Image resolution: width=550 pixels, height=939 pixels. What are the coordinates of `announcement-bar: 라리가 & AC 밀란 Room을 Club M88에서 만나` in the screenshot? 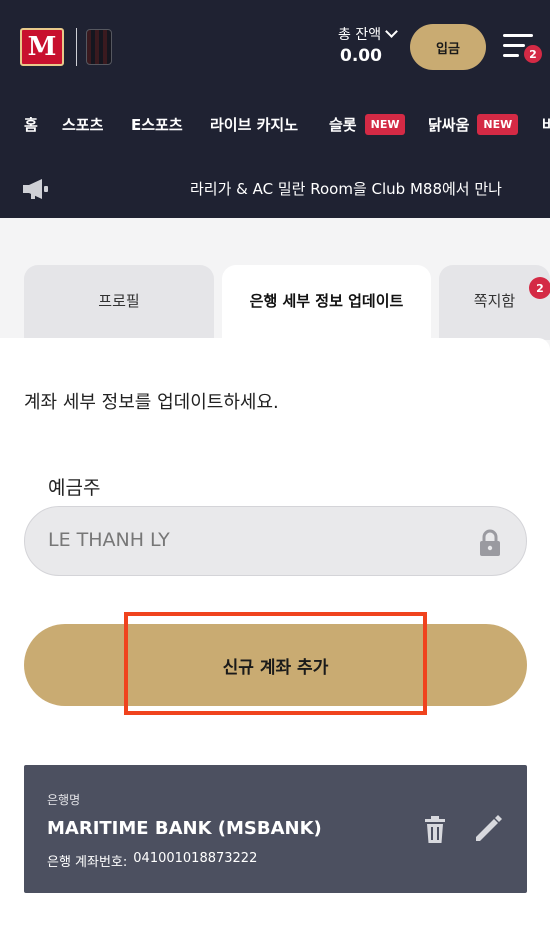 It's located at (275, 189).